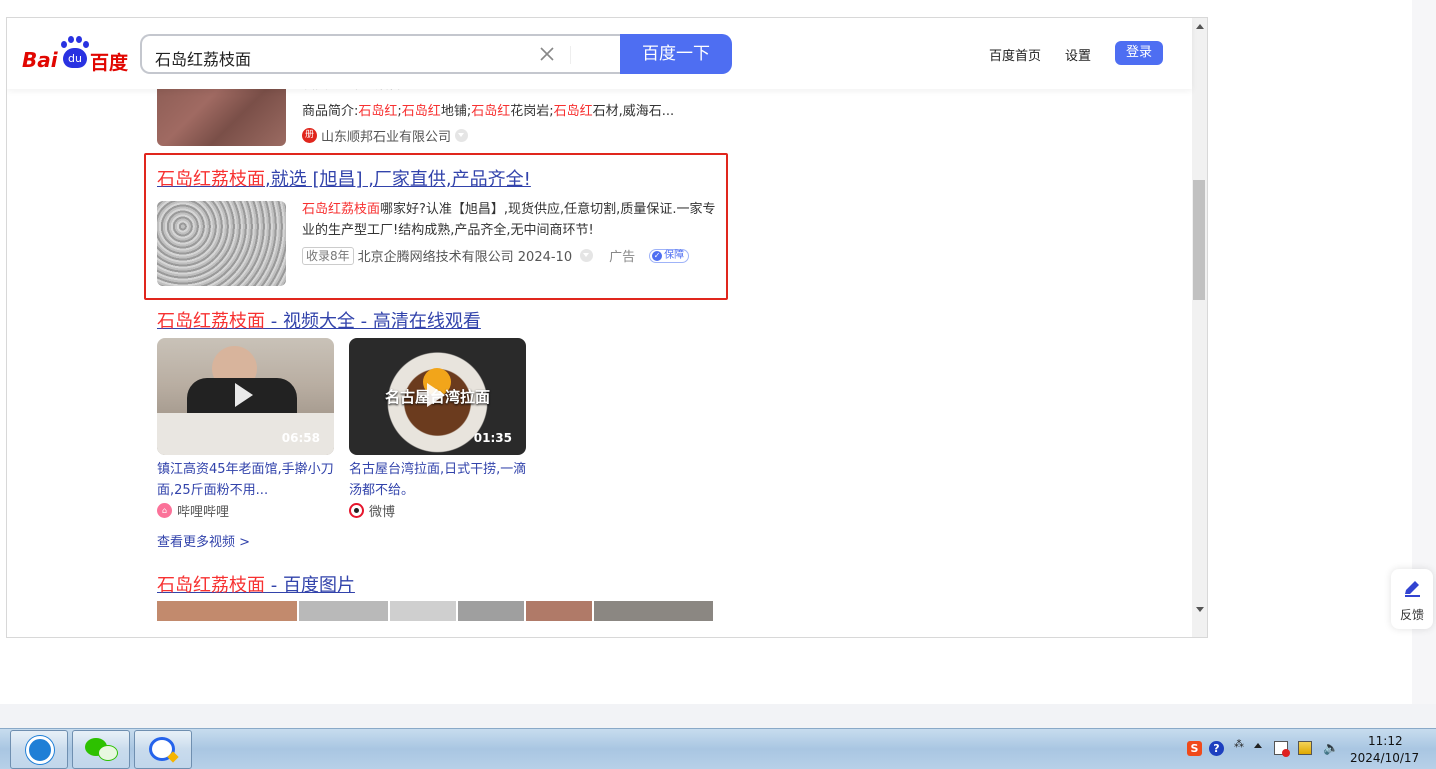 The width and height of the screenshot is (1436, 769). Describe the element at coordinates (1384, 758) in the screenshot. I see `clock-date: 2024/10/17` at that location.